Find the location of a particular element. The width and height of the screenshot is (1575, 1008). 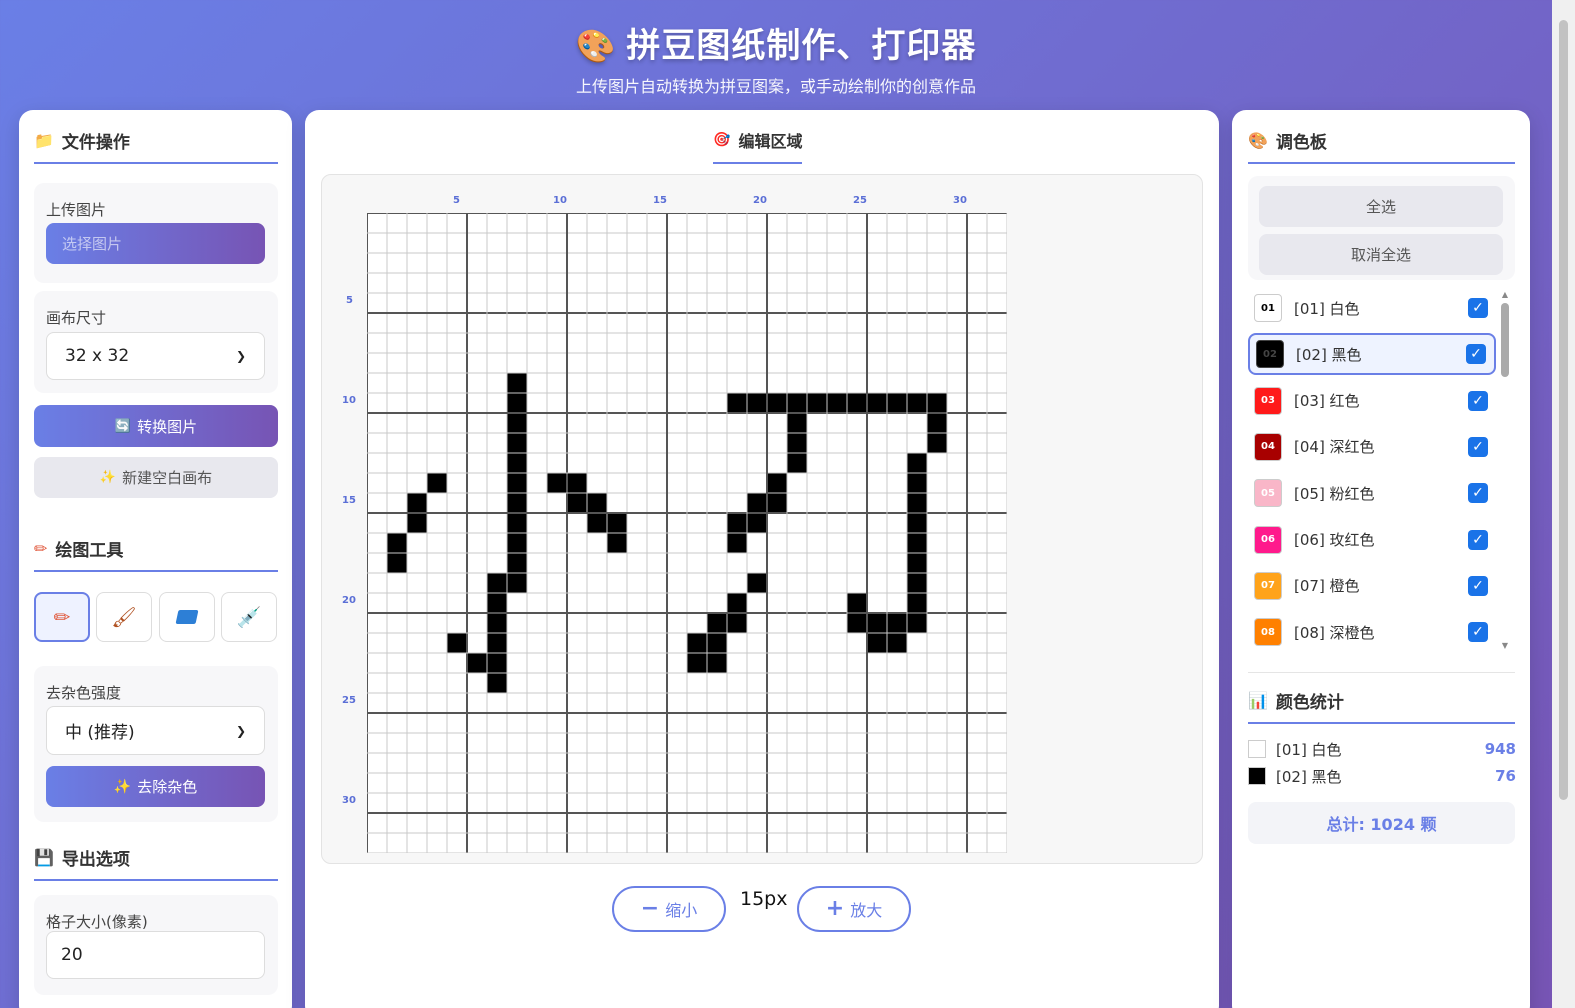

tool-pencil: ✏ is located at coordinates (62, 617).